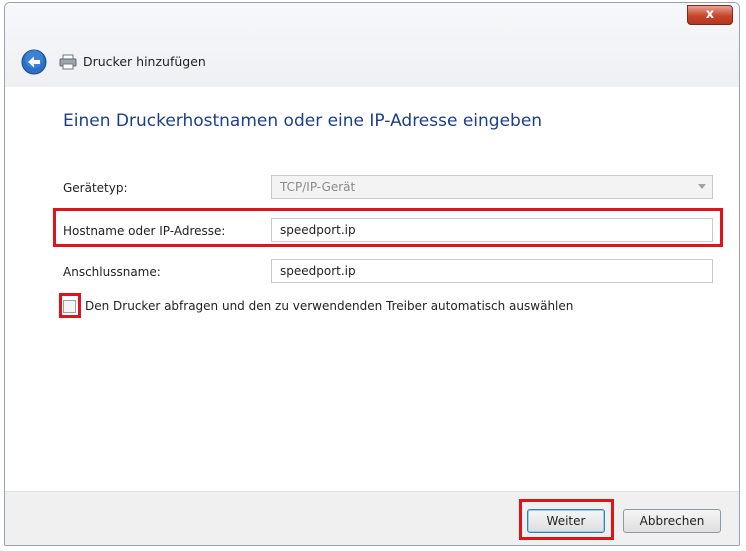 Image resolution: width=746 pixels, height=551 pixels. What do you see at coordinates (388, 227) in the screenshot?
I see `hostname-highlight` at bounding box center [388, 227].